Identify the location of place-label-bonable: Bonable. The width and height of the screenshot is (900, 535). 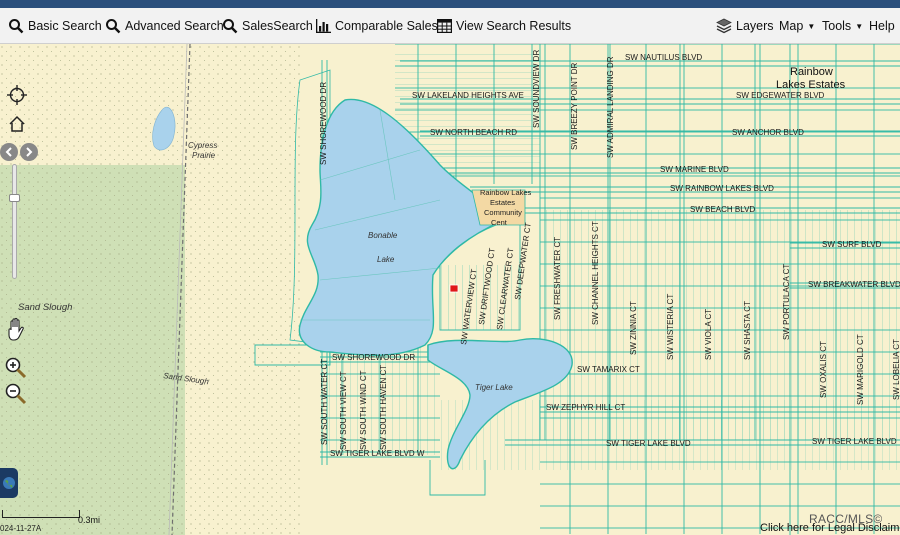
(383, 235).